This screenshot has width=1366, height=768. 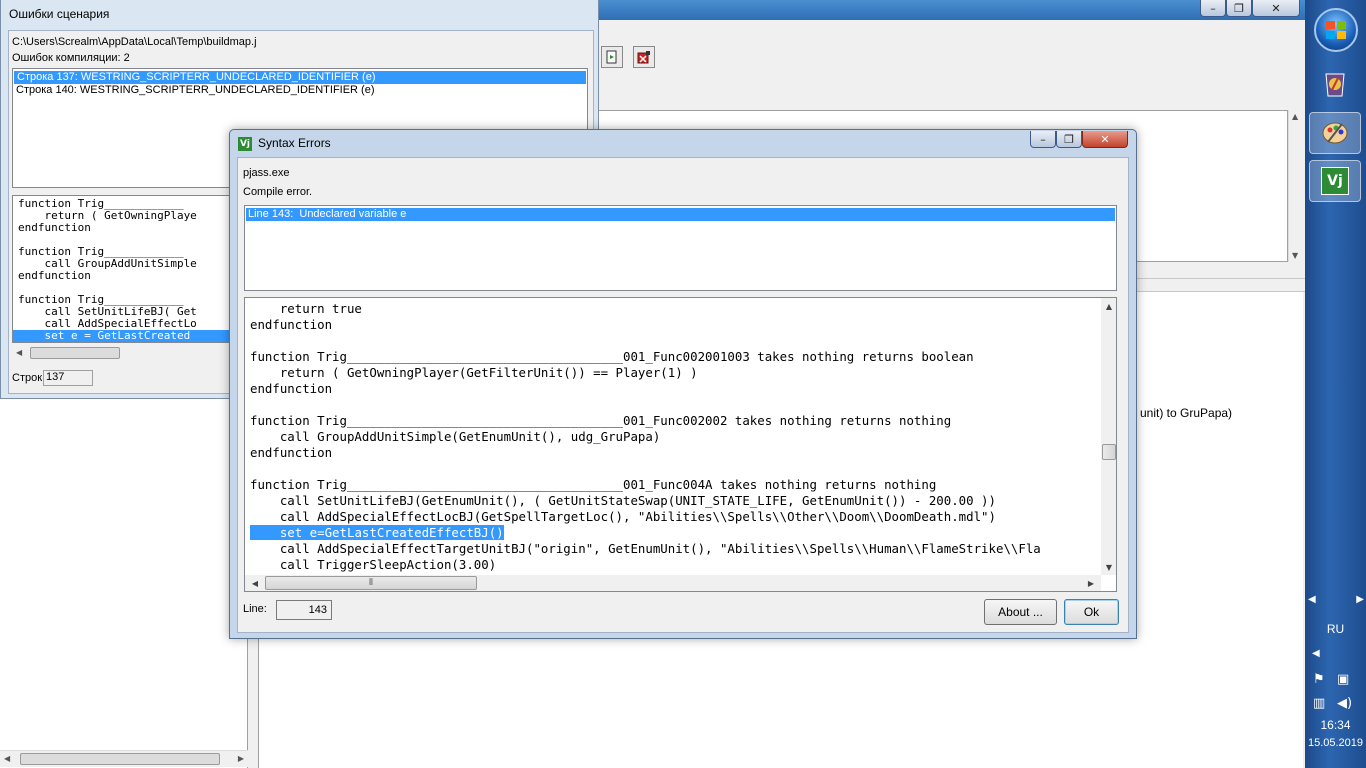 I want to click on error-count-label: Ошибок компиляции: 2, so click(x=71, y=58).